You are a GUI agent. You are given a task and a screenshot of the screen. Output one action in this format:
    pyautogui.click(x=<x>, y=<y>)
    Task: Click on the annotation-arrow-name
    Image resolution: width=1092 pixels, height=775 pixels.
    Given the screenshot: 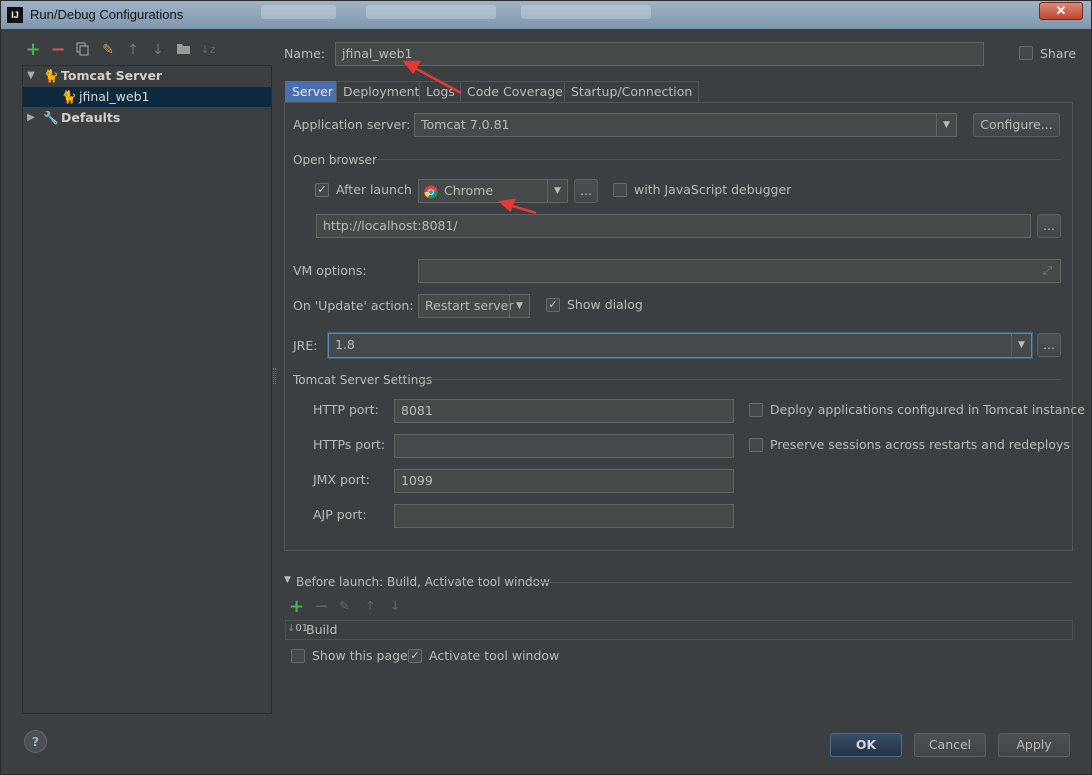 What is the action you would take?
    pyautogui.click(x=437, y=80)
    